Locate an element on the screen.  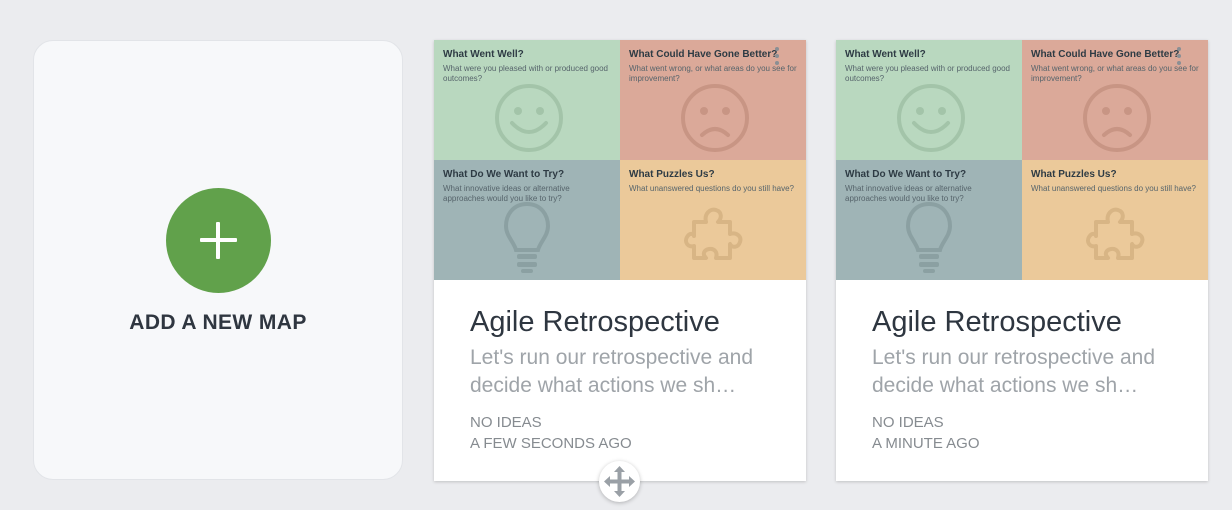
drag-handle is located at coordinates (619, 481).